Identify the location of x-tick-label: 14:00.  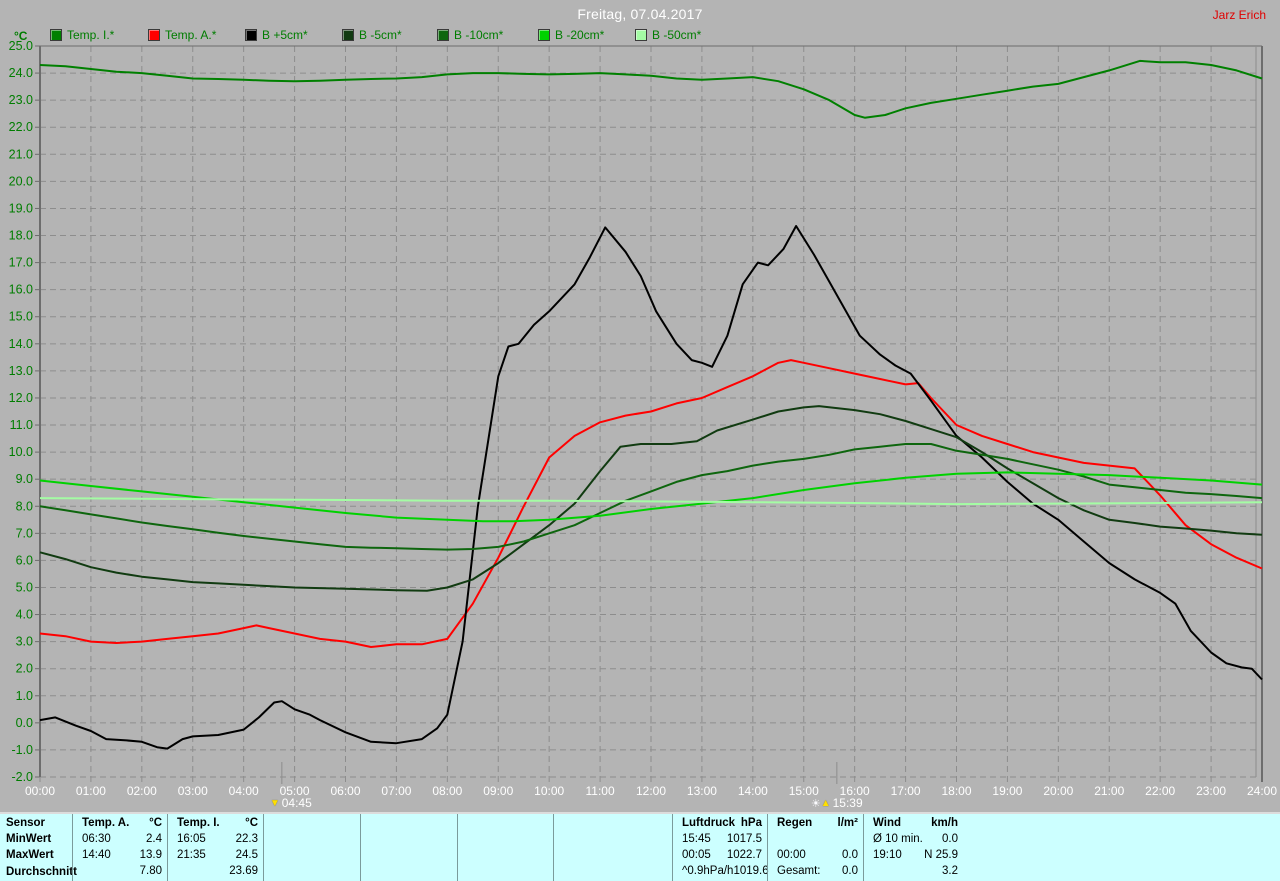
(753, 791).